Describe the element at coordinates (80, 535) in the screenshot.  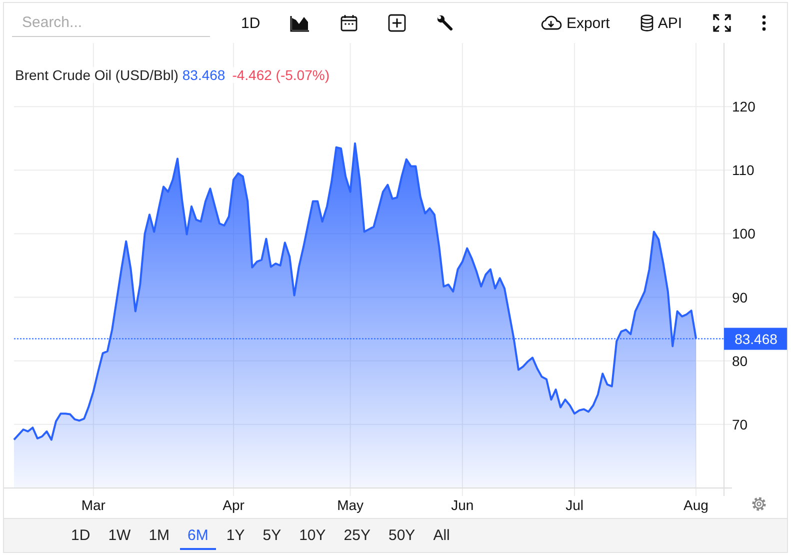
I see `range-tab: 1D` at that location.